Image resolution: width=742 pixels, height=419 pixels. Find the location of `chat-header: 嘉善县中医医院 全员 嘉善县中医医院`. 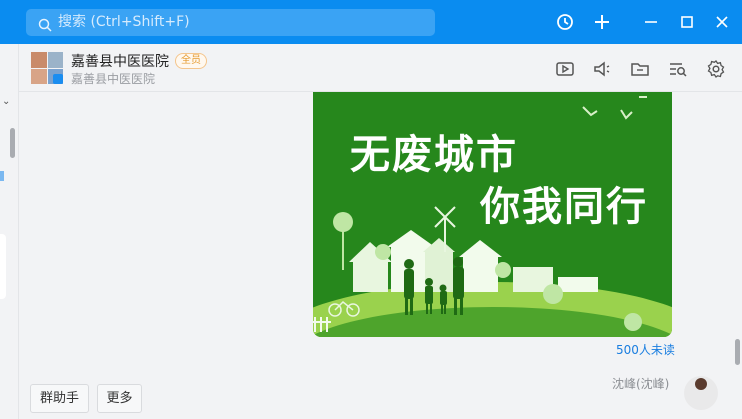

chat-header: 嘉善县中医医院 全员 嘉善县中医医院 is located at coordinates (380, 68).